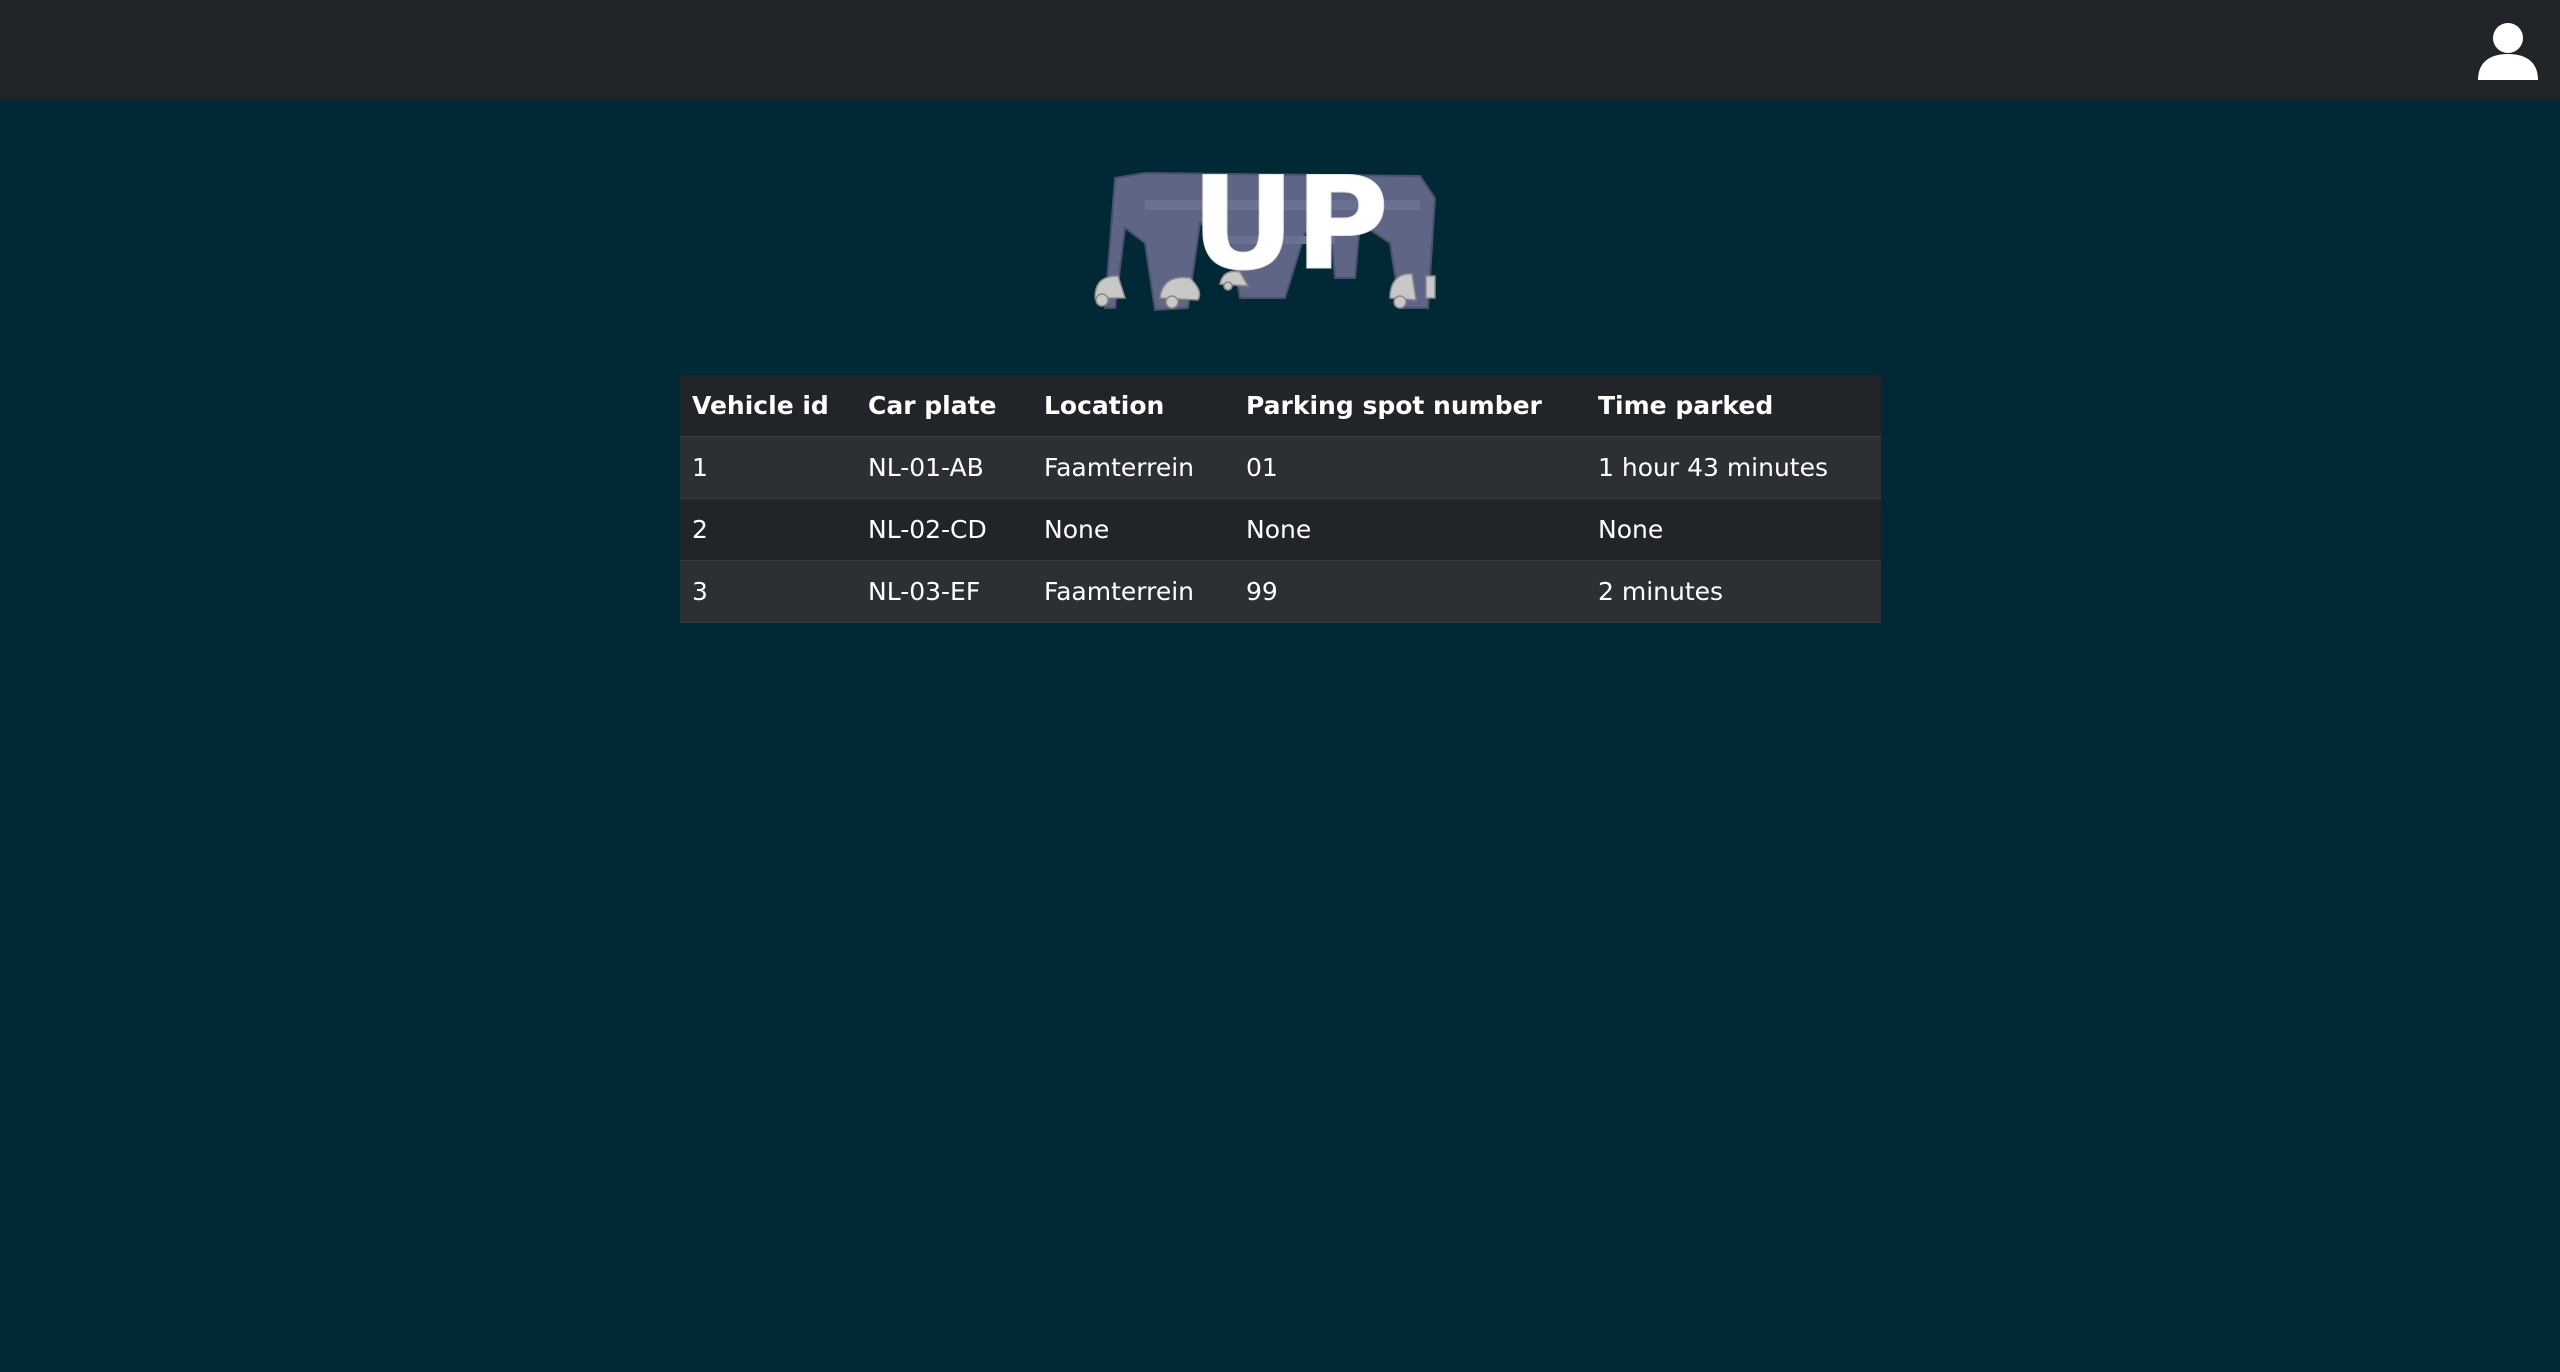 The image size is (2560, 1372). I want to click on cell-car-plate: NL-01-AB, so click(944, 467).